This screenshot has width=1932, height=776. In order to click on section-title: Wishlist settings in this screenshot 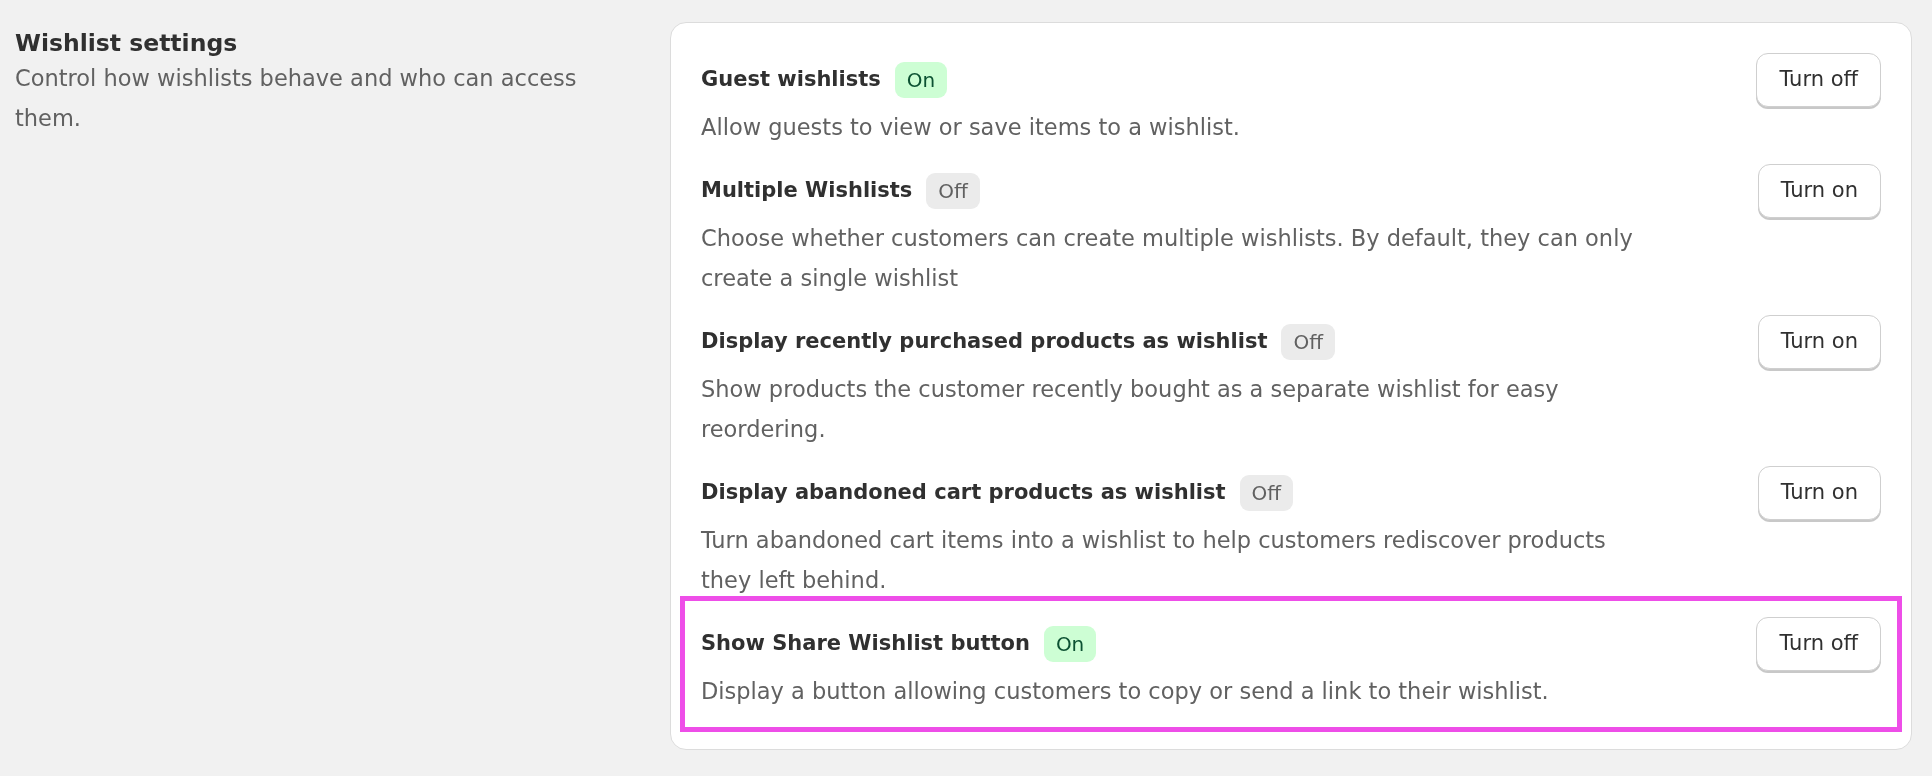, I will do `click(127, 43)`.